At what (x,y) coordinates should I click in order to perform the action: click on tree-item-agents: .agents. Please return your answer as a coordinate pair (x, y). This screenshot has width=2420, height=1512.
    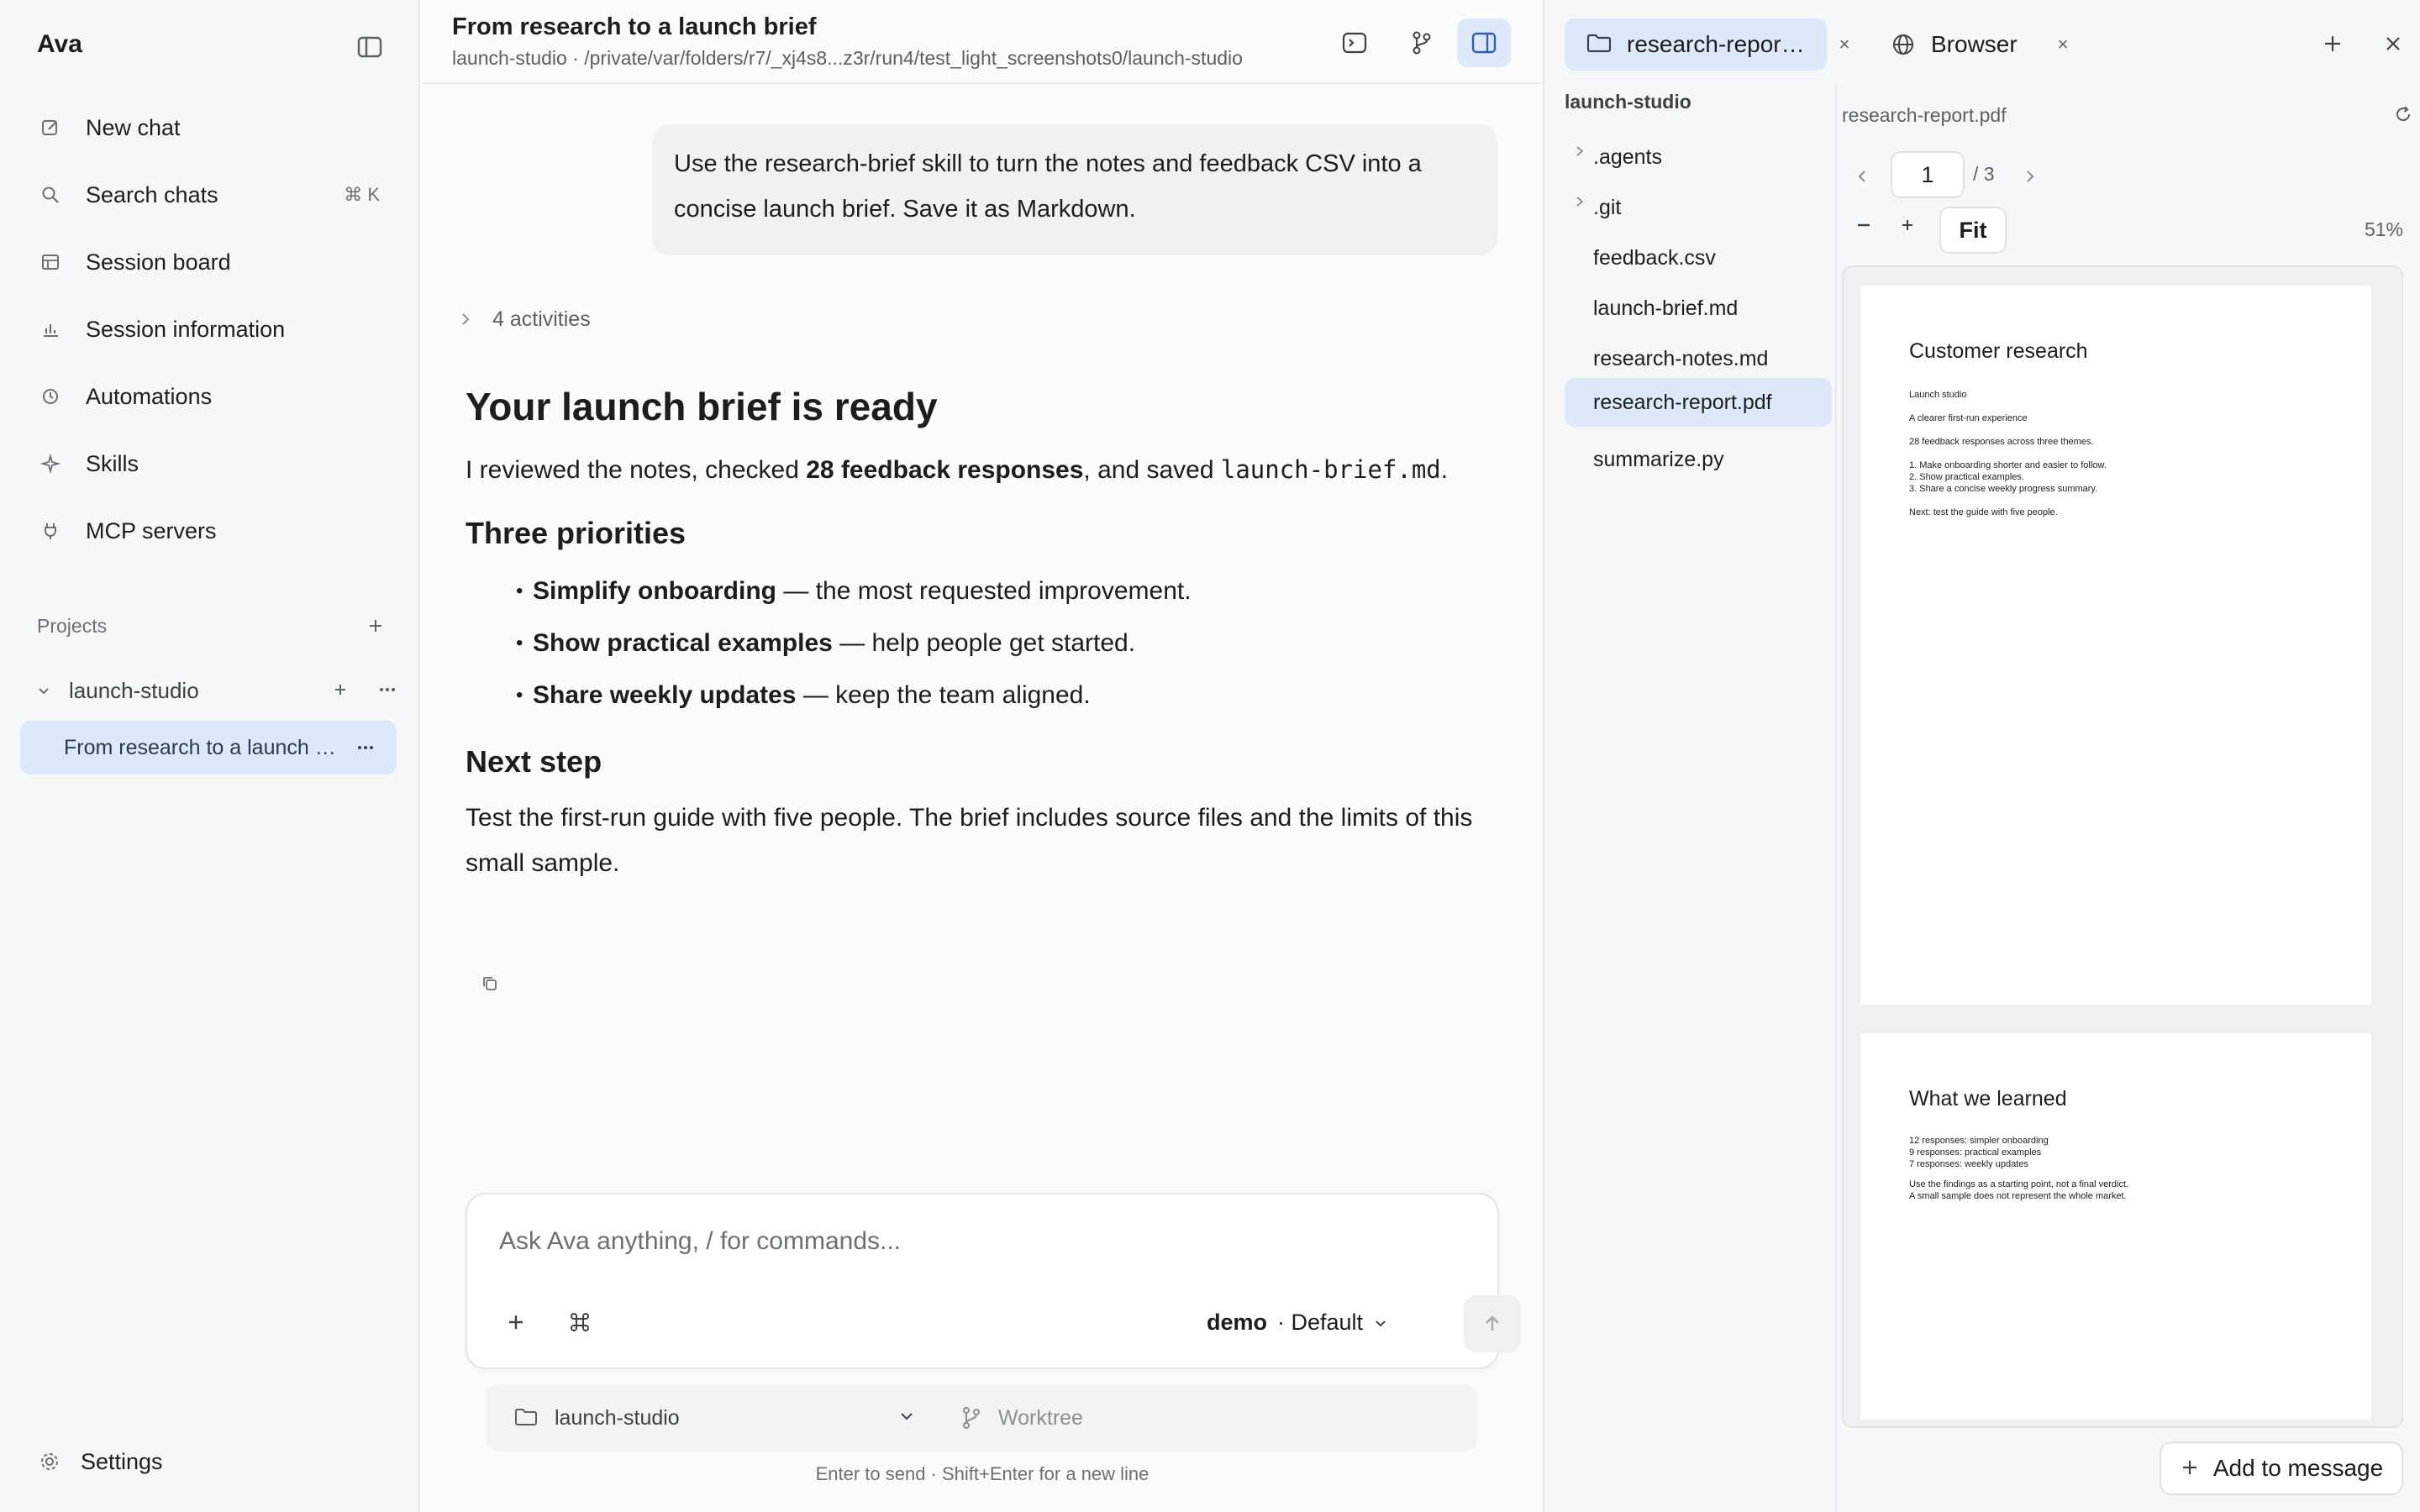
    Looking at the image, I should click on (1698, 157).